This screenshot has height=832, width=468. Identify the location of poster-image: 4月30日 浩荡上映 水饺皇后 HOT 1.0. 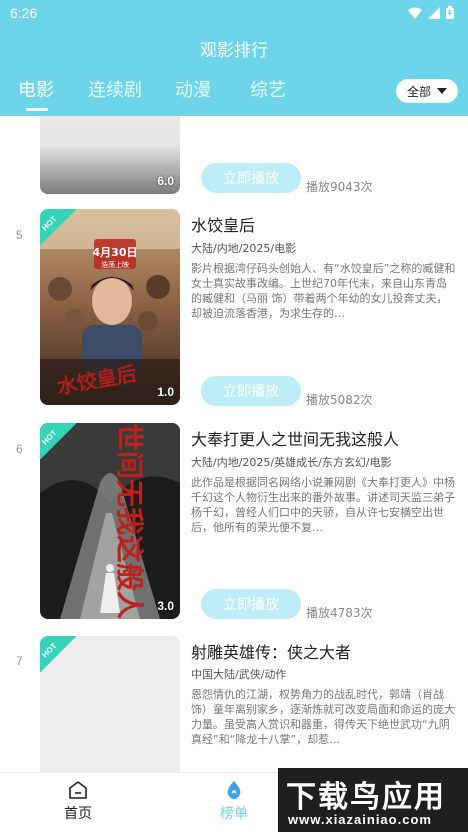
(110, 307).